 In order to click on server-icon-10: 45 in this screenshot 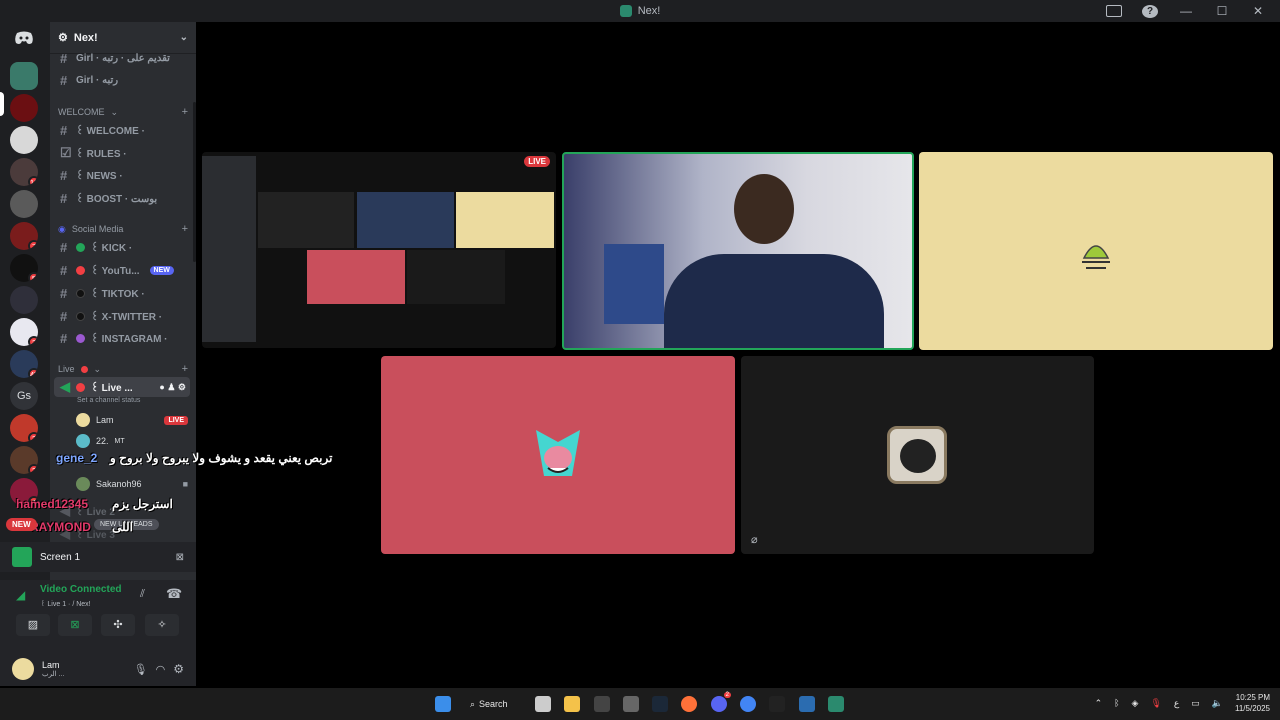, I will do `click(24, 364)`.